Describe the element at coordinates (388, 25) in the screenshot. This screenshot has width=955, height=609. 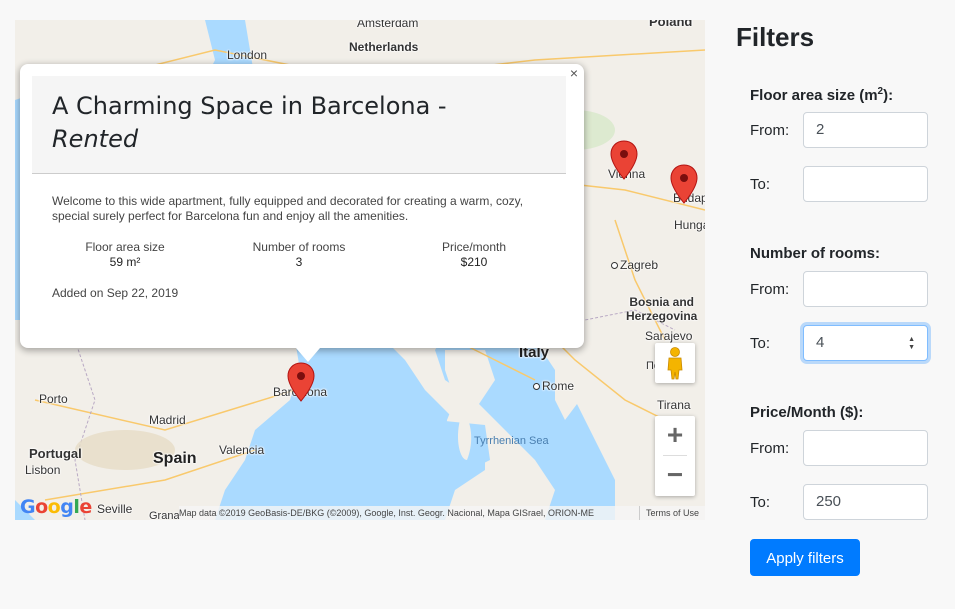
I see `label-amsterdam: Amsterdam` at that location.